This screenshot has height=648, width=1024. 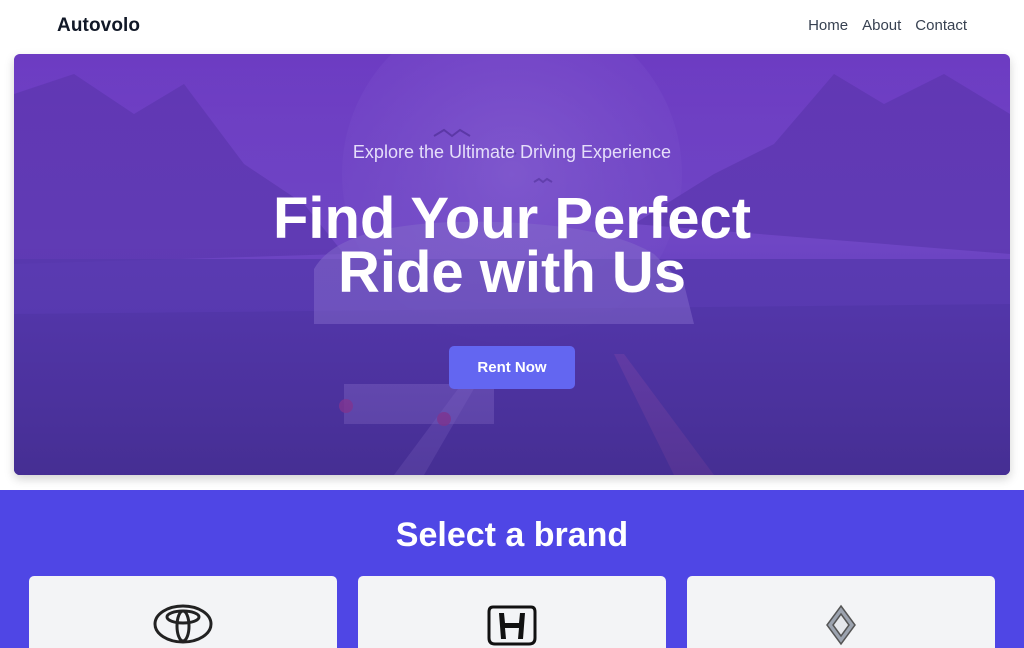 I want to click on honda-logo-icon, so click(x=512, y=625).